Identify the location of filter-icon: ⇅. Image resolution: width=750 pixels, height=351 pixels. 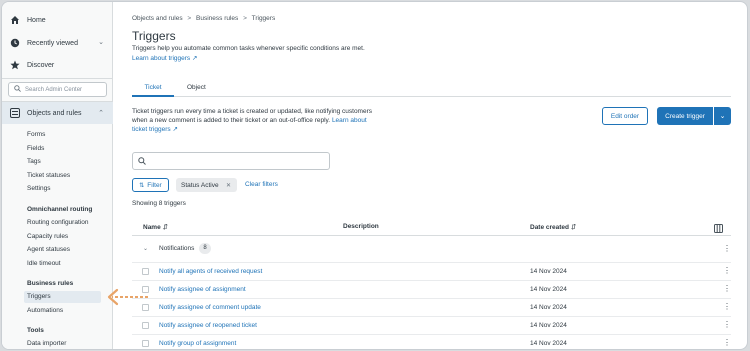
(142, 185).